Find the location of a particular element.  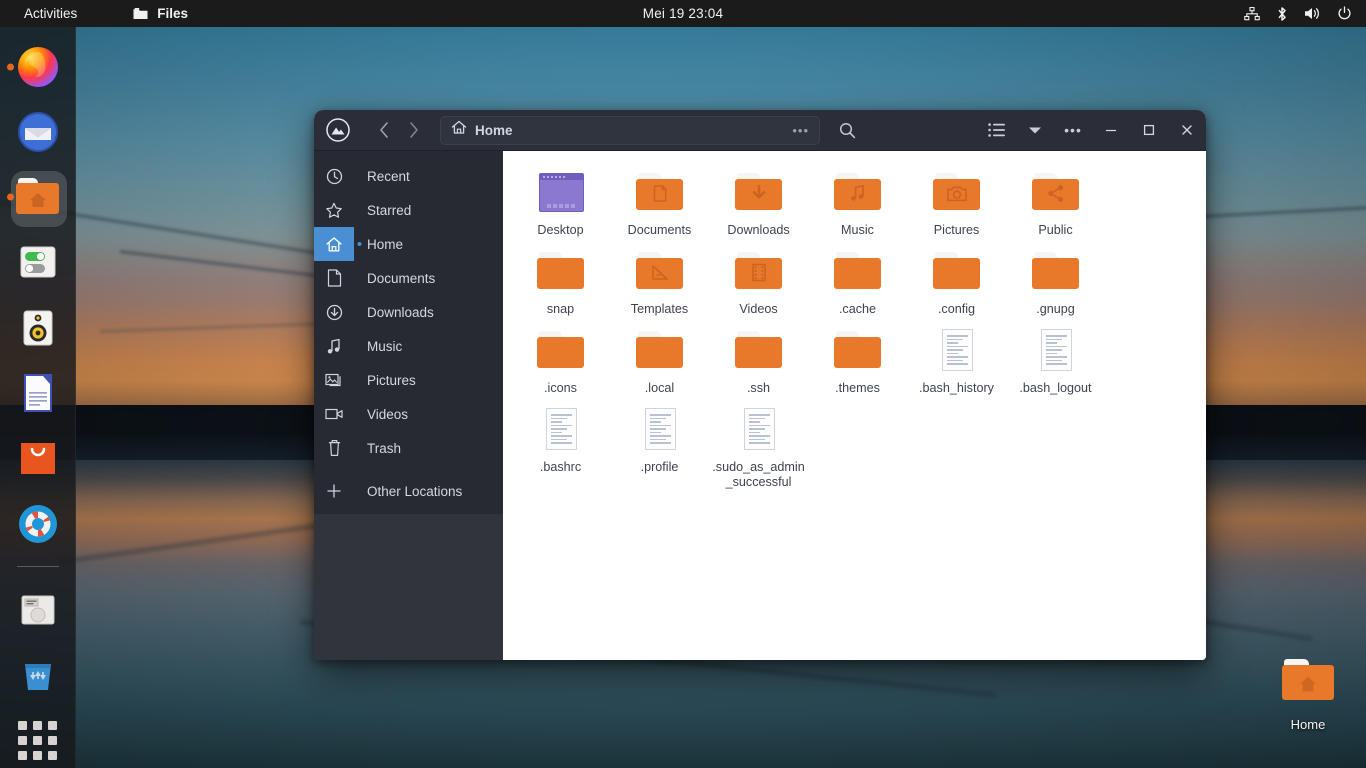

plus-icon is located at coordinates (334, 491).